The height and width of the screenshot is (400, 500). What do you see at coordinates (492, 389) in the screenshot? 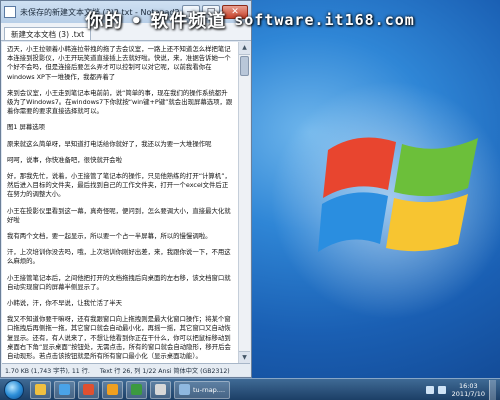
I see `show-desktop-button` at bounding box center [492, 389].